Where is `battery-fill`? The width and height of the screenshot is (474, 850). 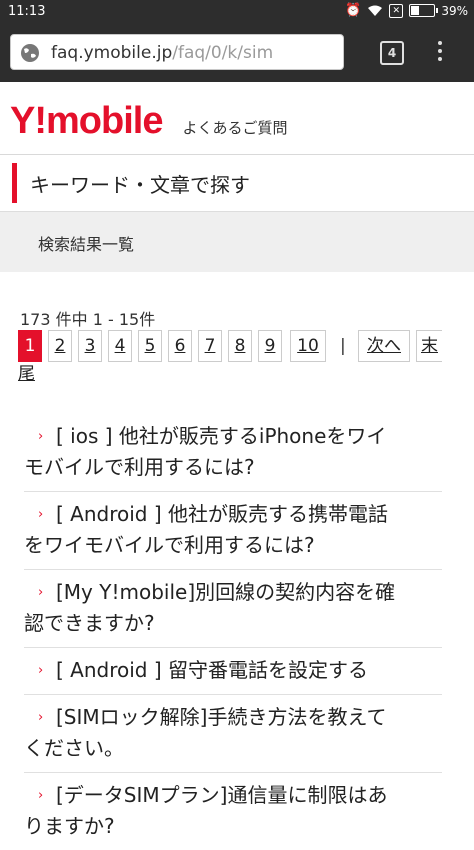 battery-fill is located at coordinates (415, 10).